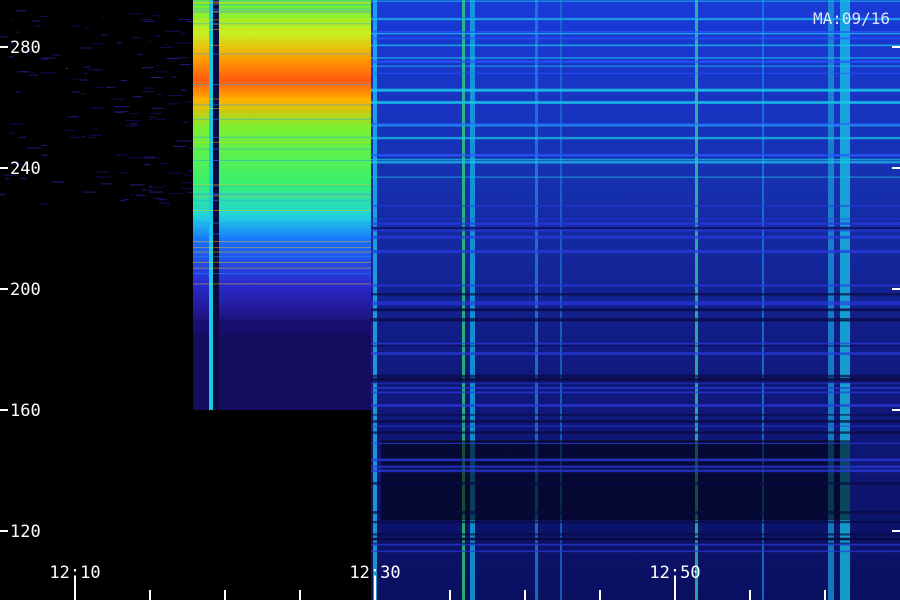 Image resolution: width=900 pixels, height=600 pixels. I want to click on burst-tail, so click(282, 364).